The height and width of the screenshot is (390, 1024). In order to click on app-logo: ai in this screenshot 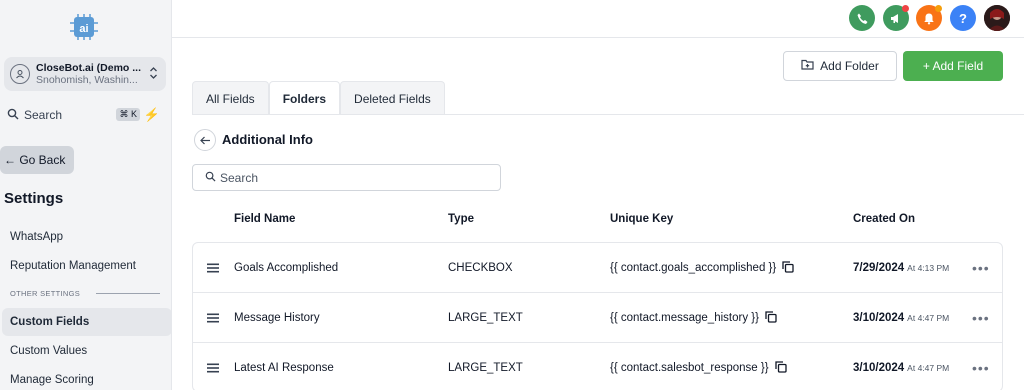, I will do `click(84, 27)`.